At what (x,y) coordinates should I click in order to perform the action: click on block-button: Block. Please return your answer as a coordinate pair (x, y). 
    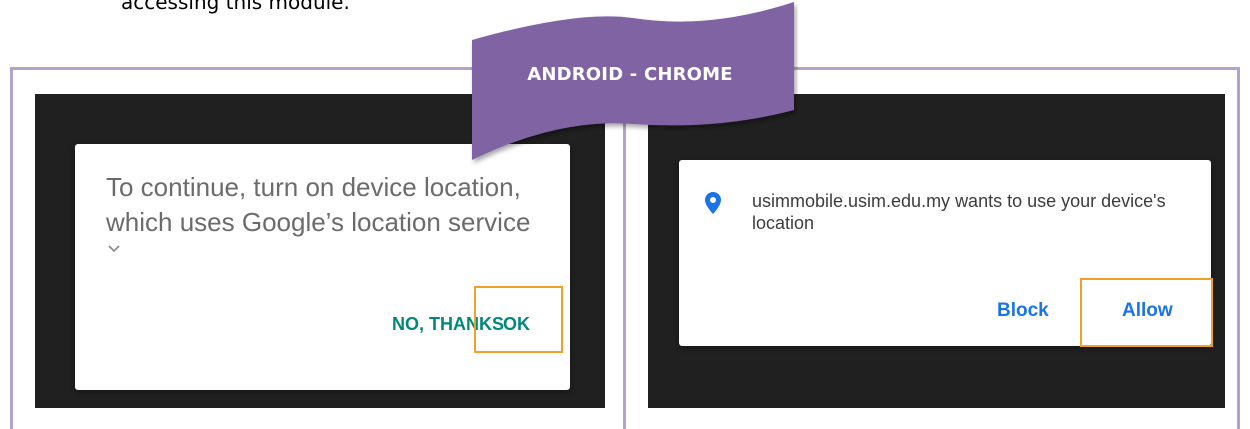
    Looking at the image, I should click on (1023, 311).